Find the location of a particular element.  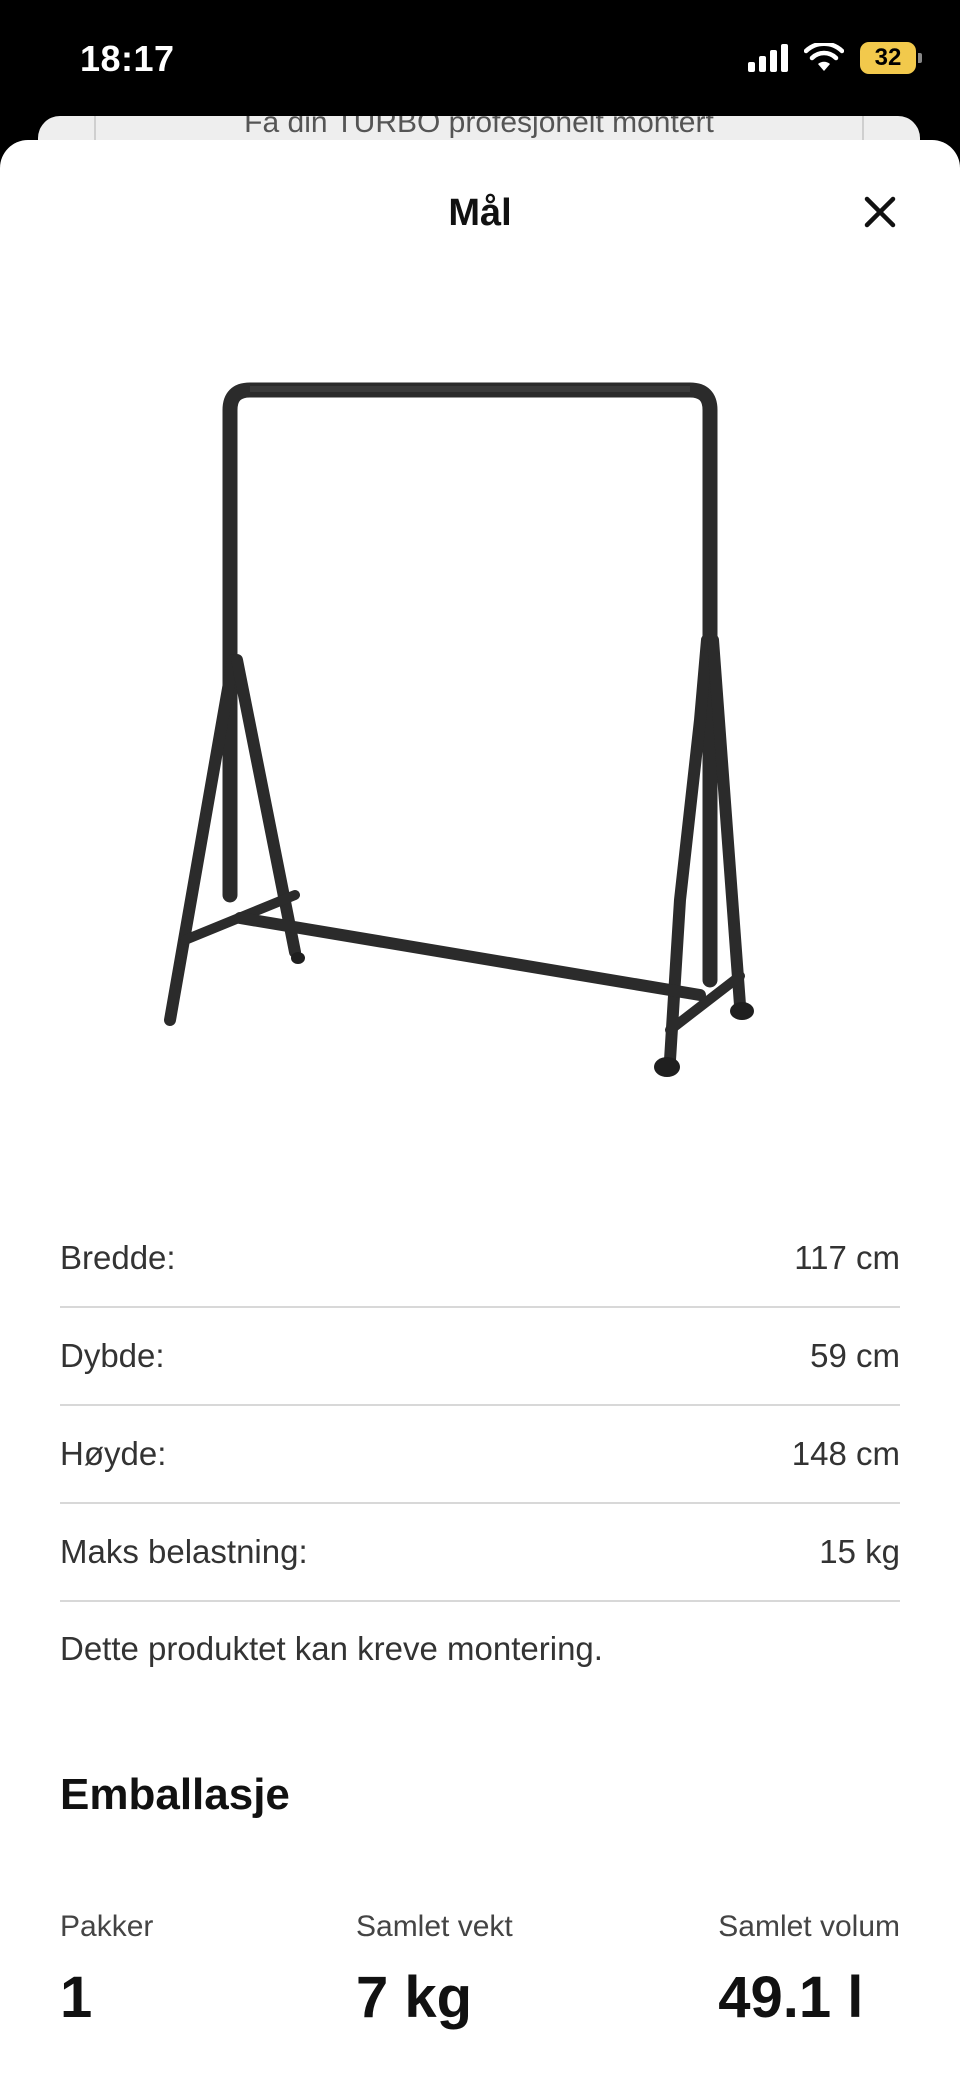

dimension-row-depth: Dybde: 59 cm is located at coordinates (480, 1357).